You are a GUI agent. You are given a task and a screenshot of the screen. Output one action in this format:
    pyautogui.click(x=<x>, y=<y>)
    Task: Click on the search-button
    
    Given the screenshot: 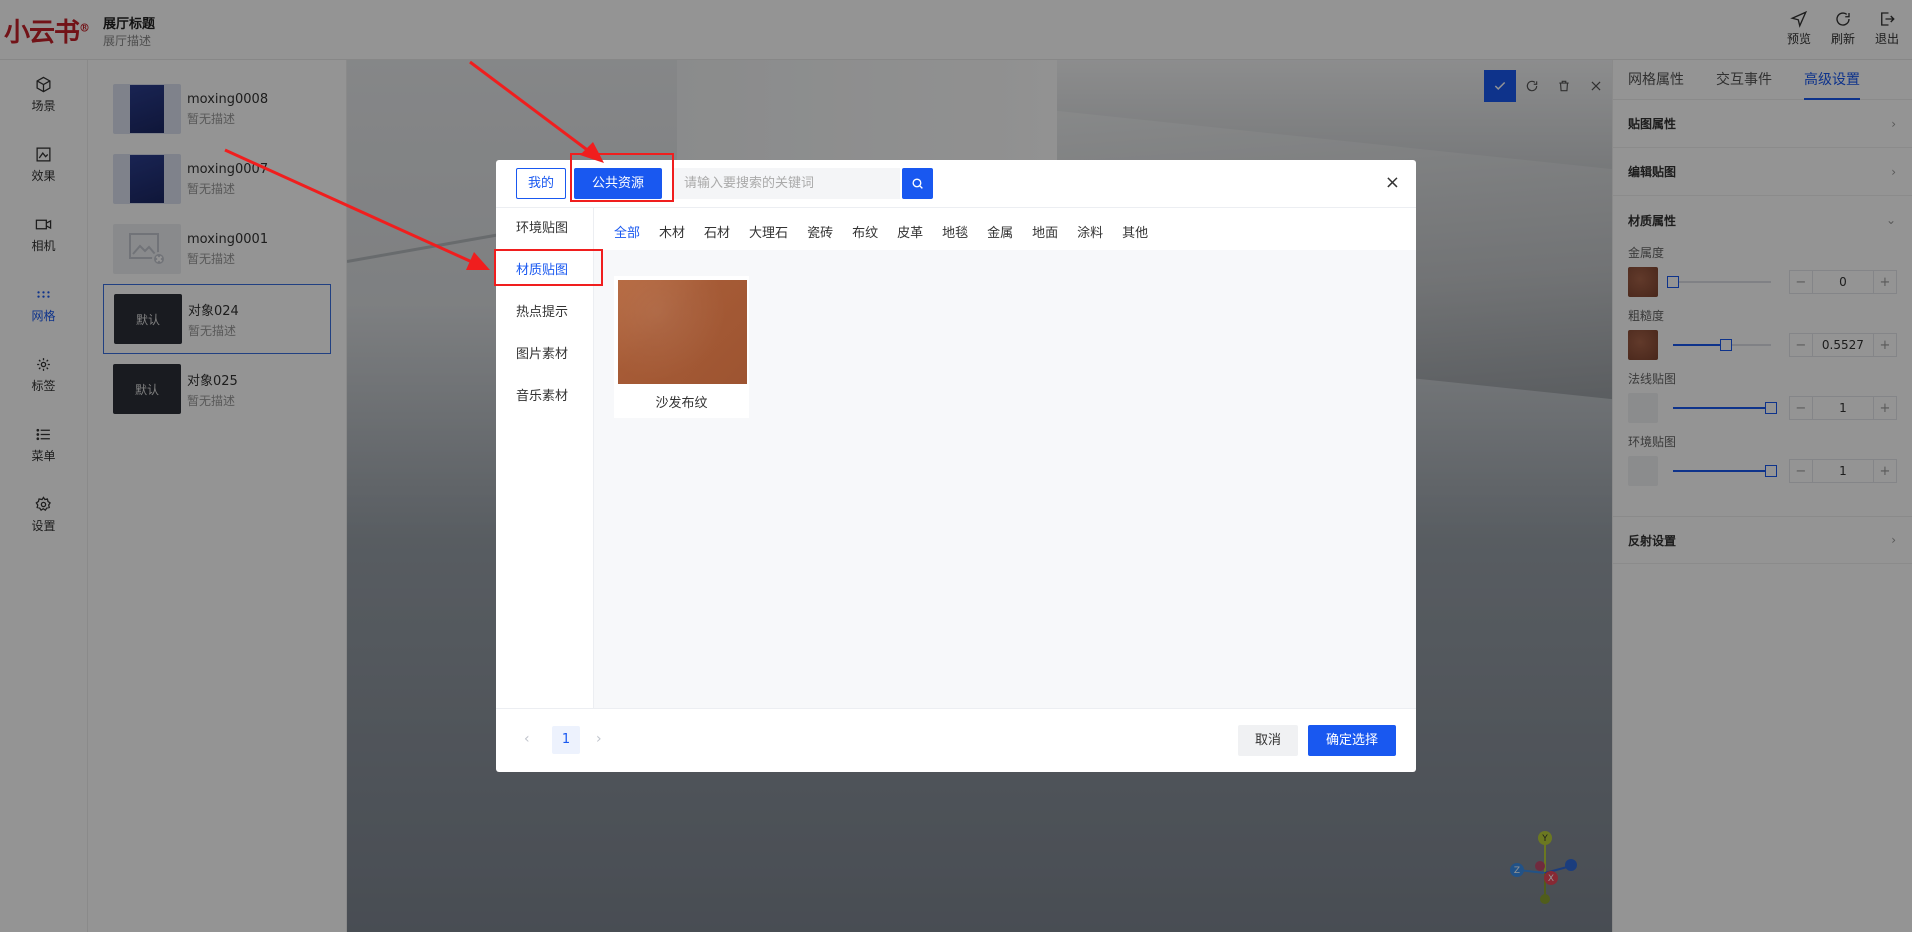 What is the action you would take?
    pyautogui.click(x=917, y=183)
    